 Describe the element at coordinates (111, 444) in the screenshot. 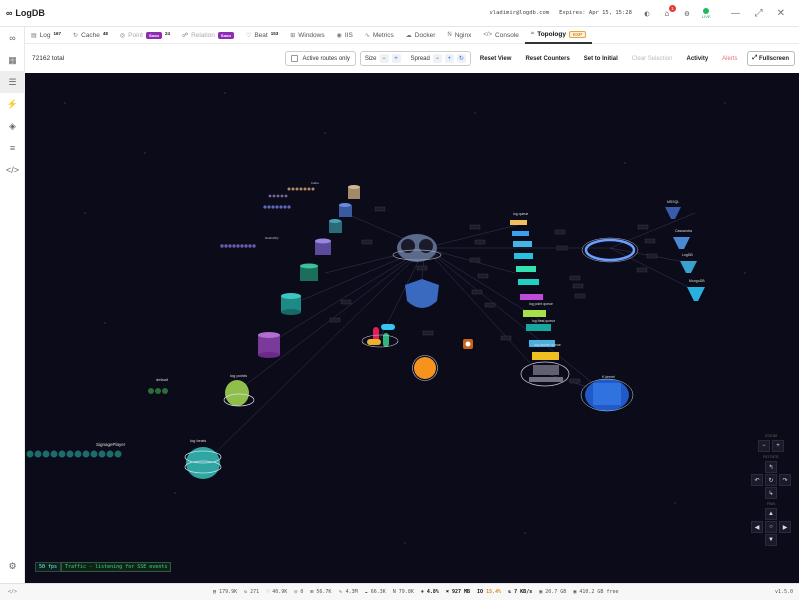

I see `signage-label: SignagePlayer` at that location.